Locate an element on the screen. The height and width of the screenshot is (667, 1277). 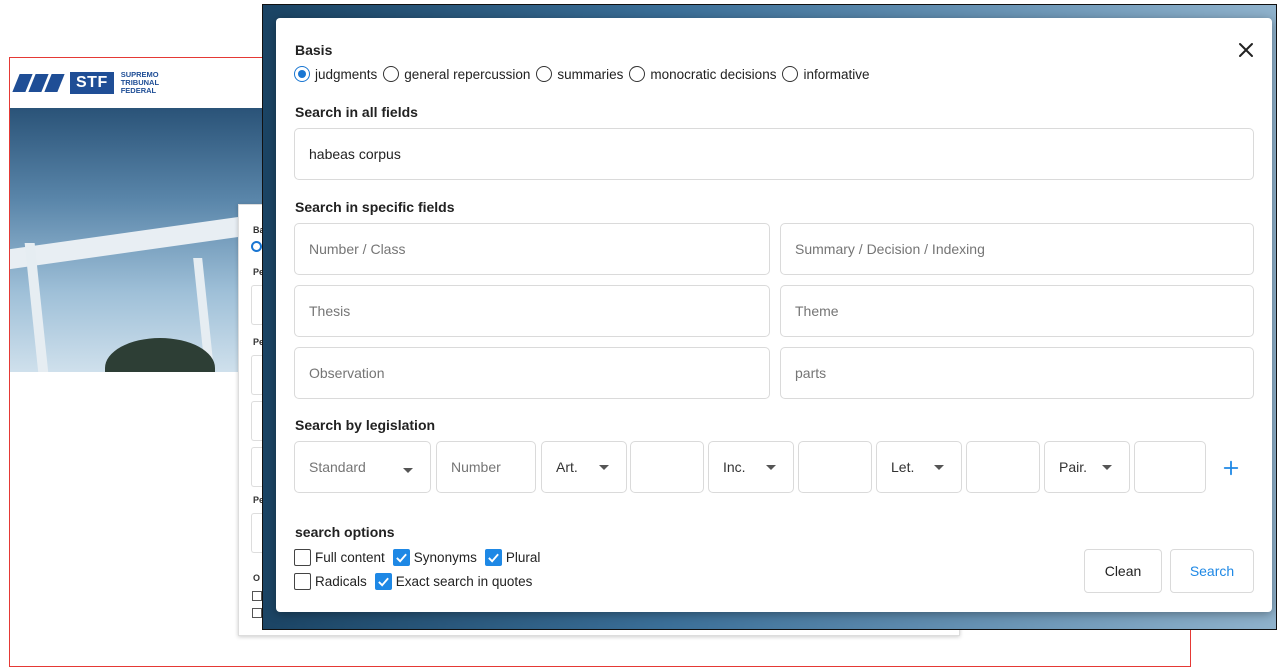
add-legislation-button is located at coordinates (1231, 468).